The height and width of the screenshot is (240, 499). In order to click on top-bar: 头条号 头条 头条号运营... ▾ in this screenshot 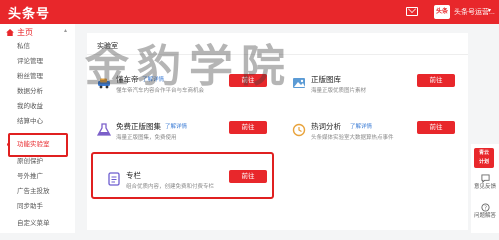, I will do `click(249, 12)`.